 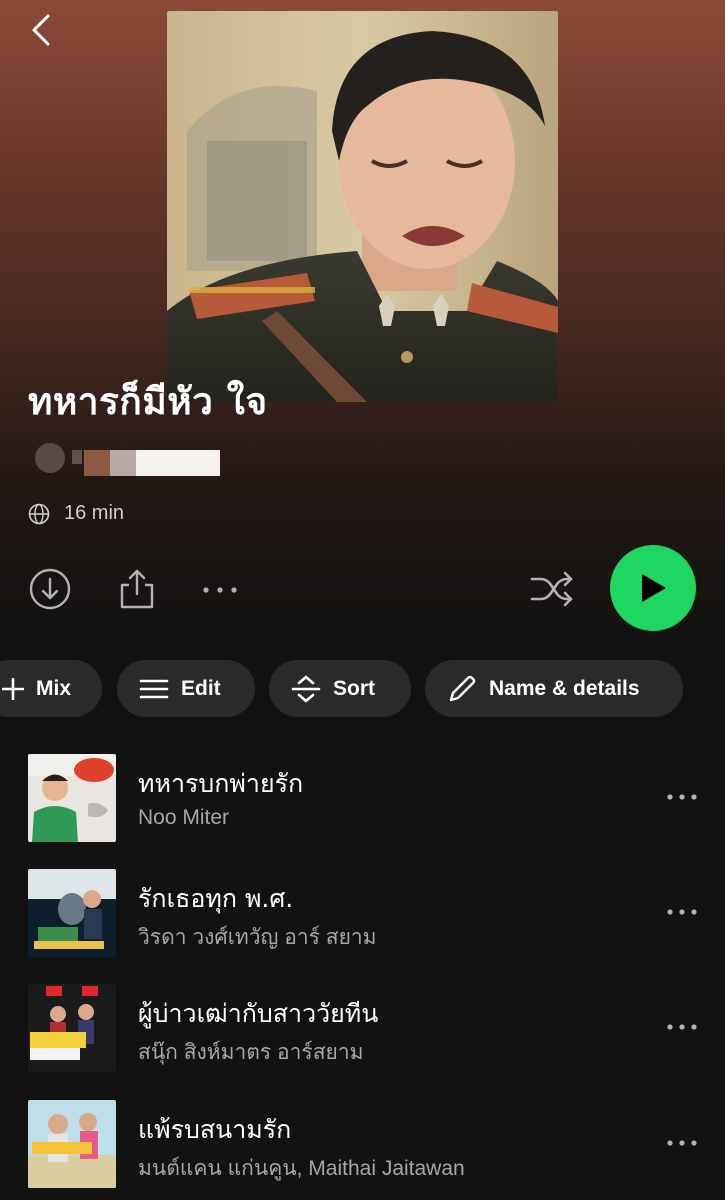 I want to click on shuffle-button, so click(x=552, y=589).